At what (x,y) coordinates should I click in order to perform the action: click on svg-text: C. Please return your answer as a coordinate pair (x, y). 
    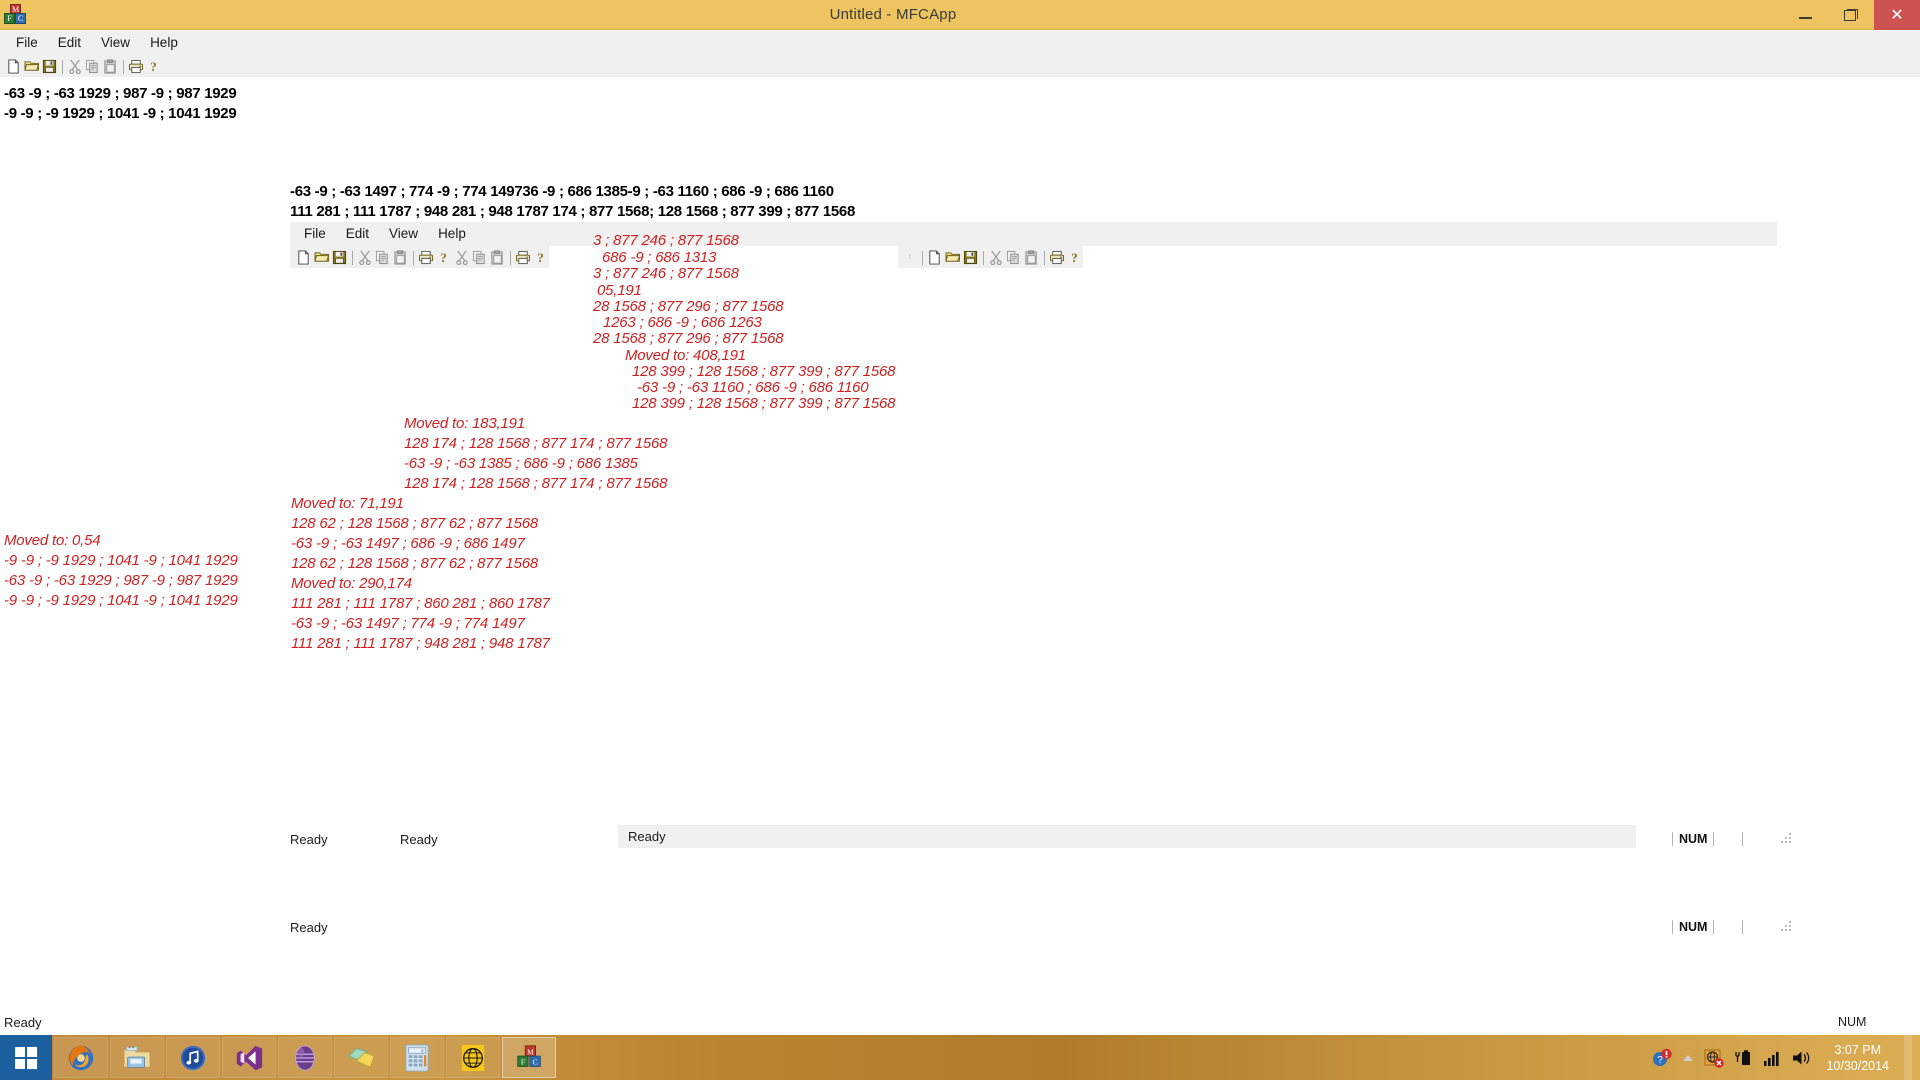
    Looking at the image, I should click on (535, 1061).